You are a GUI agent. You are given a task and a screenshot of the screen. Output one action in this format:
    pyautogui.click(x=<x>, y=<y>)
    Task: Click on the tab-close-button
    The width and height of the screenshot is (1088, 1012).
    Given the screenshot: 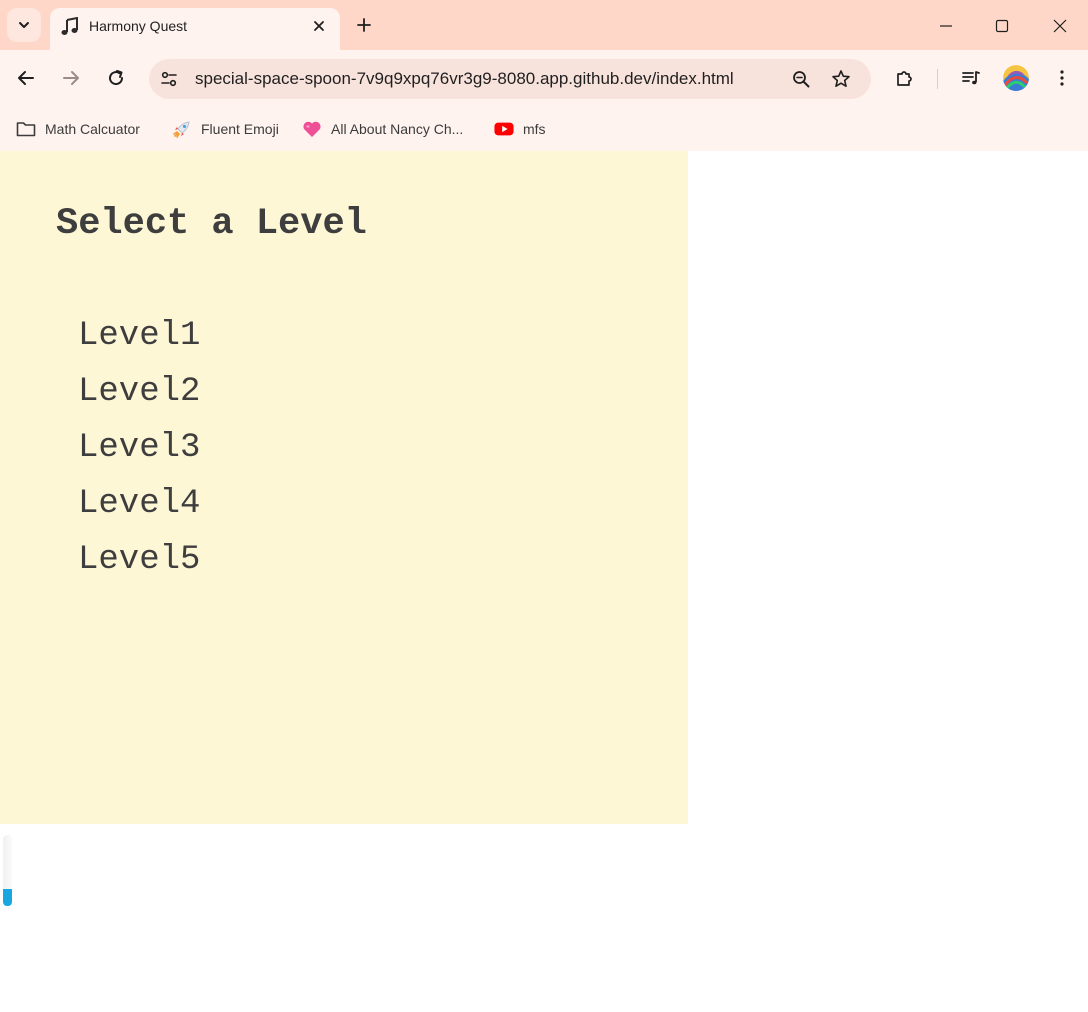 What is the action you would take?
    pyautogui.click(x=319, y=26)
    